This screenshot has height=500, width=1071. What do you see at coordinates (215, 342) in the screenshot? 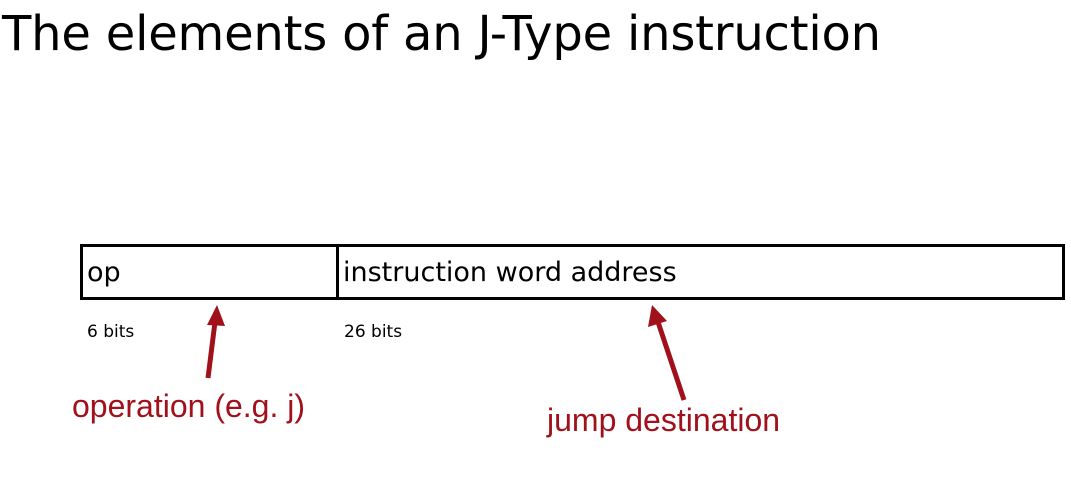
I see `op-annotation-arrow` at bounding box center [215, 342].